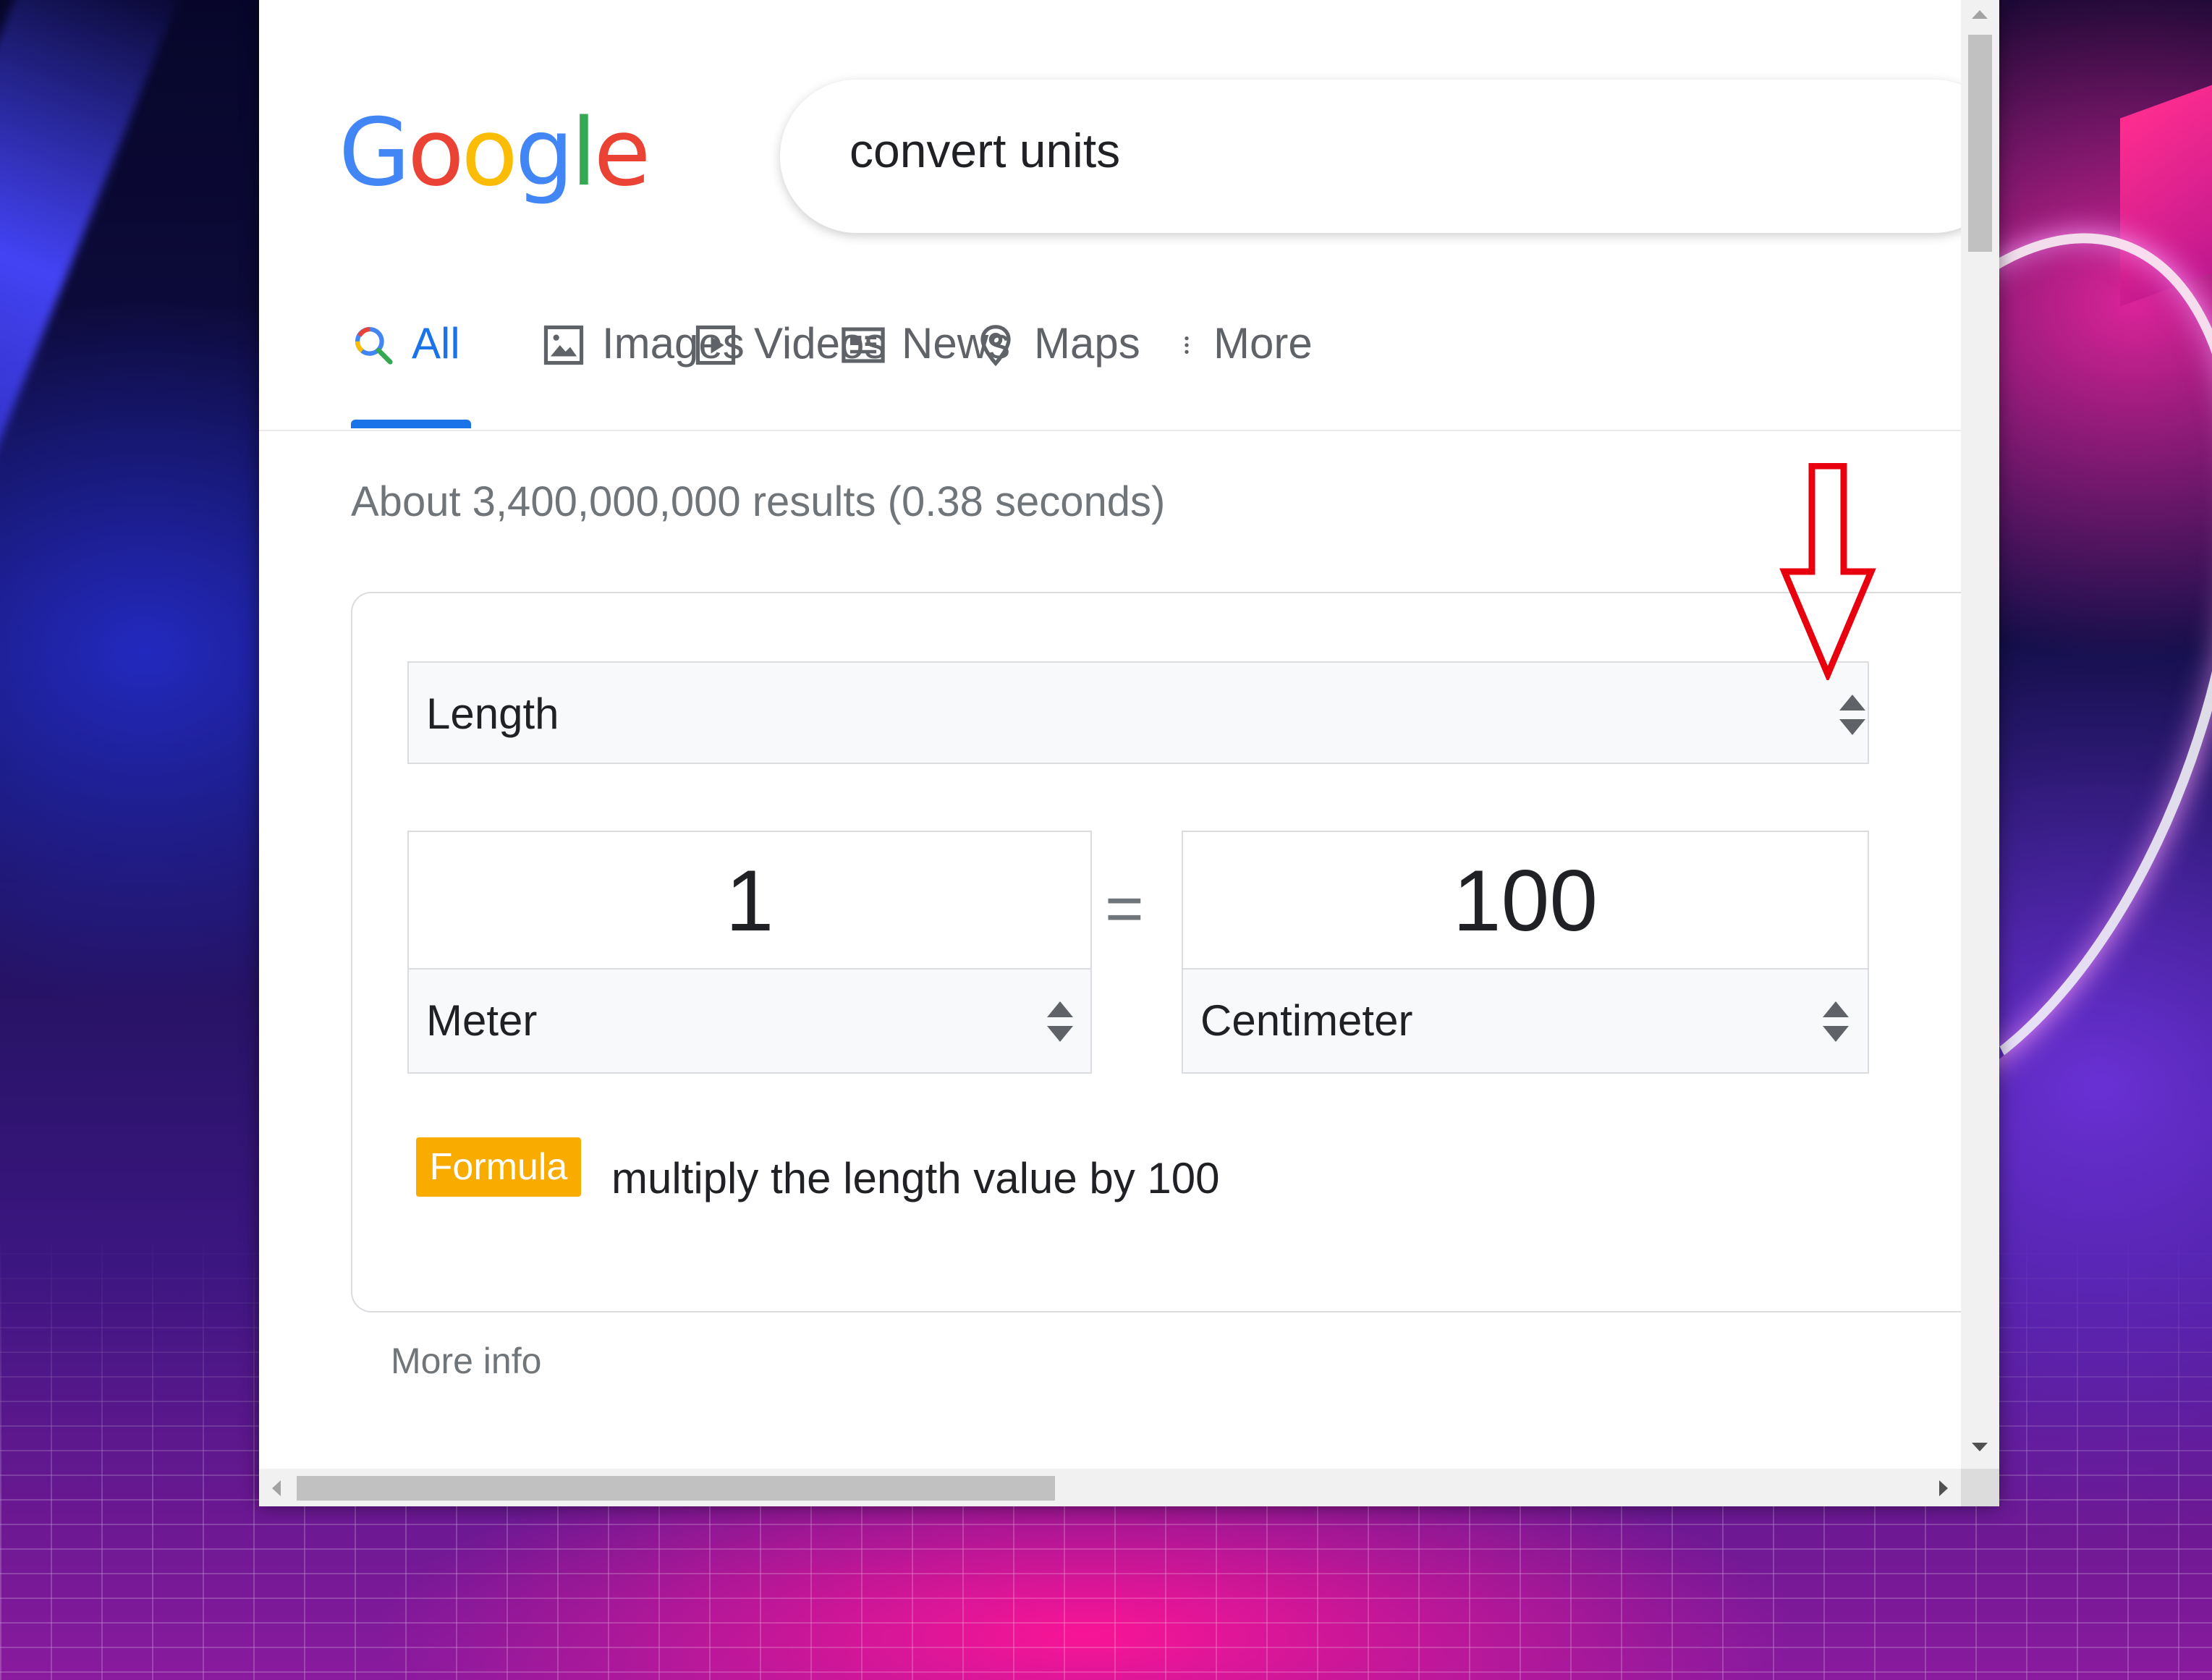 The height and width of the screenshot is (1680, 2212). What do you see at coordinates (1263, 343) in the screenshot?
I see `tab-label: More` at bounding box center [1263, 343].